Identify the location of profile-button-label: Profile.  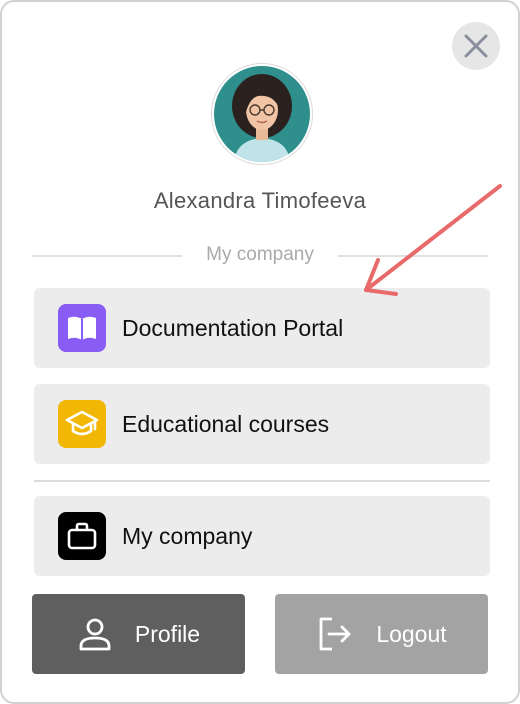
(167, 633).